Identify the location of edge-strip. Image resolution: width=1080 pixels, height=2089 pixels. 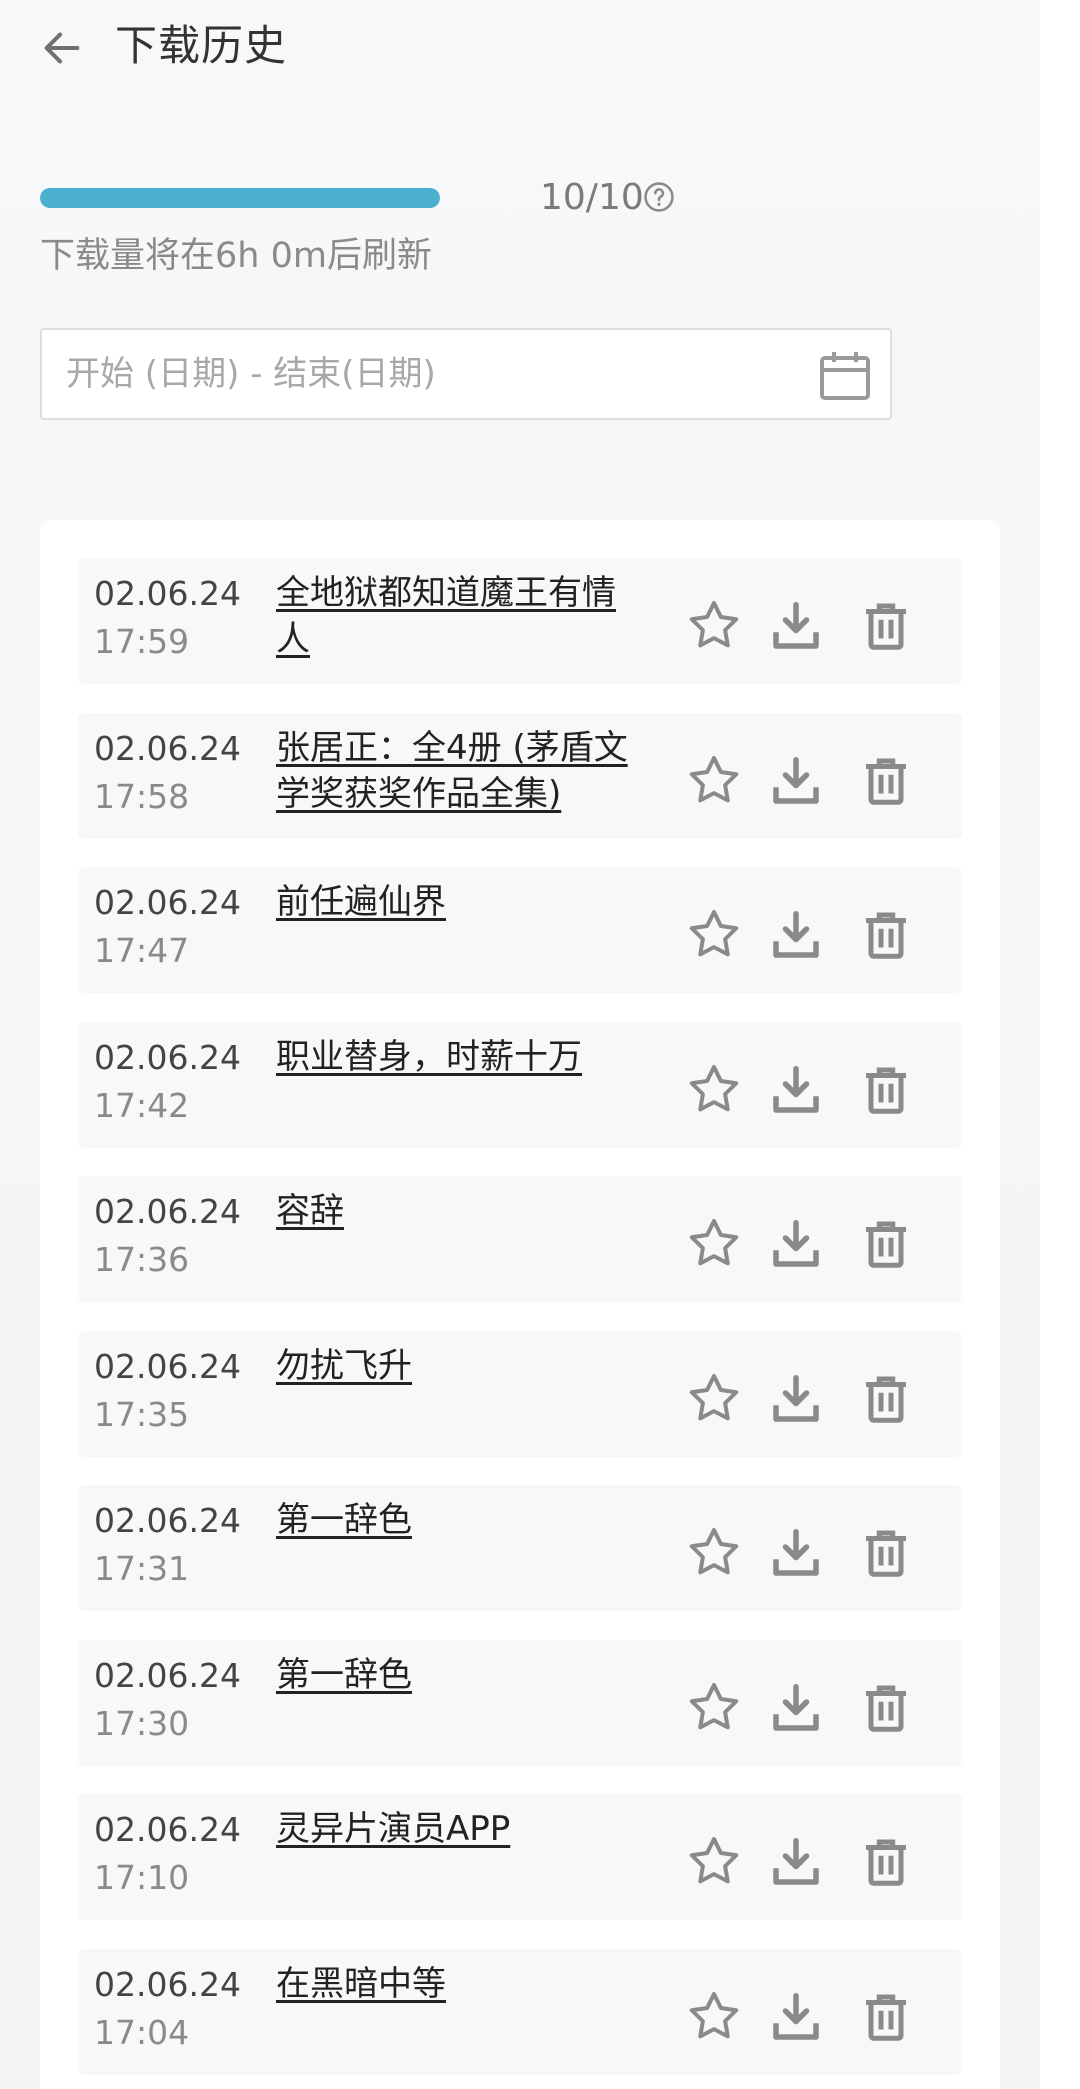
(1060, 1044).